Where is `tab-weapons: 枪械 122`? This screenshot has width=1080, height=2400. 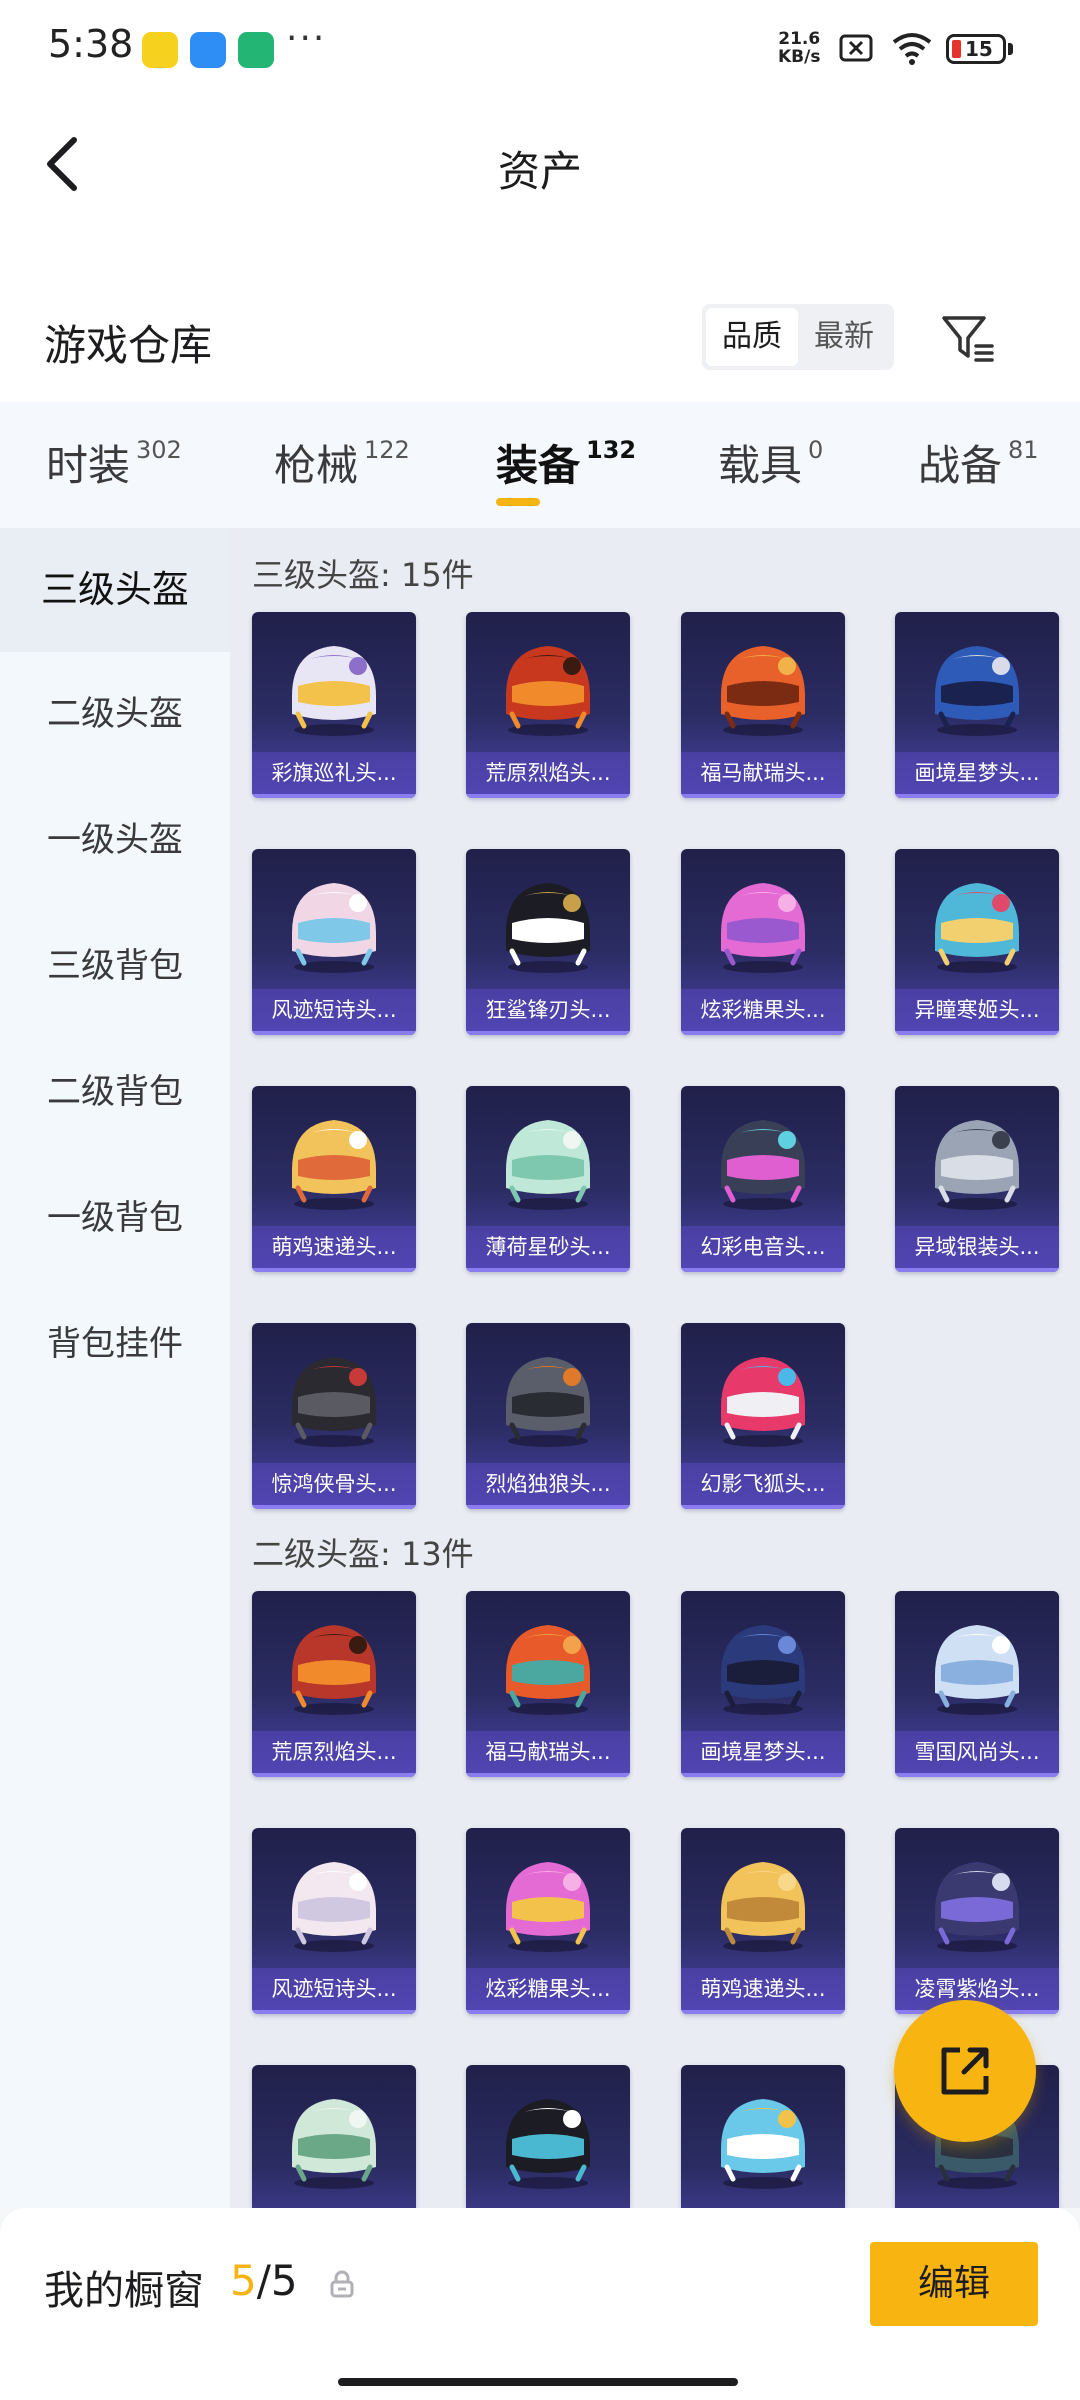
tab-weapons: 枪械 122 is located at coordinates (342, 462).